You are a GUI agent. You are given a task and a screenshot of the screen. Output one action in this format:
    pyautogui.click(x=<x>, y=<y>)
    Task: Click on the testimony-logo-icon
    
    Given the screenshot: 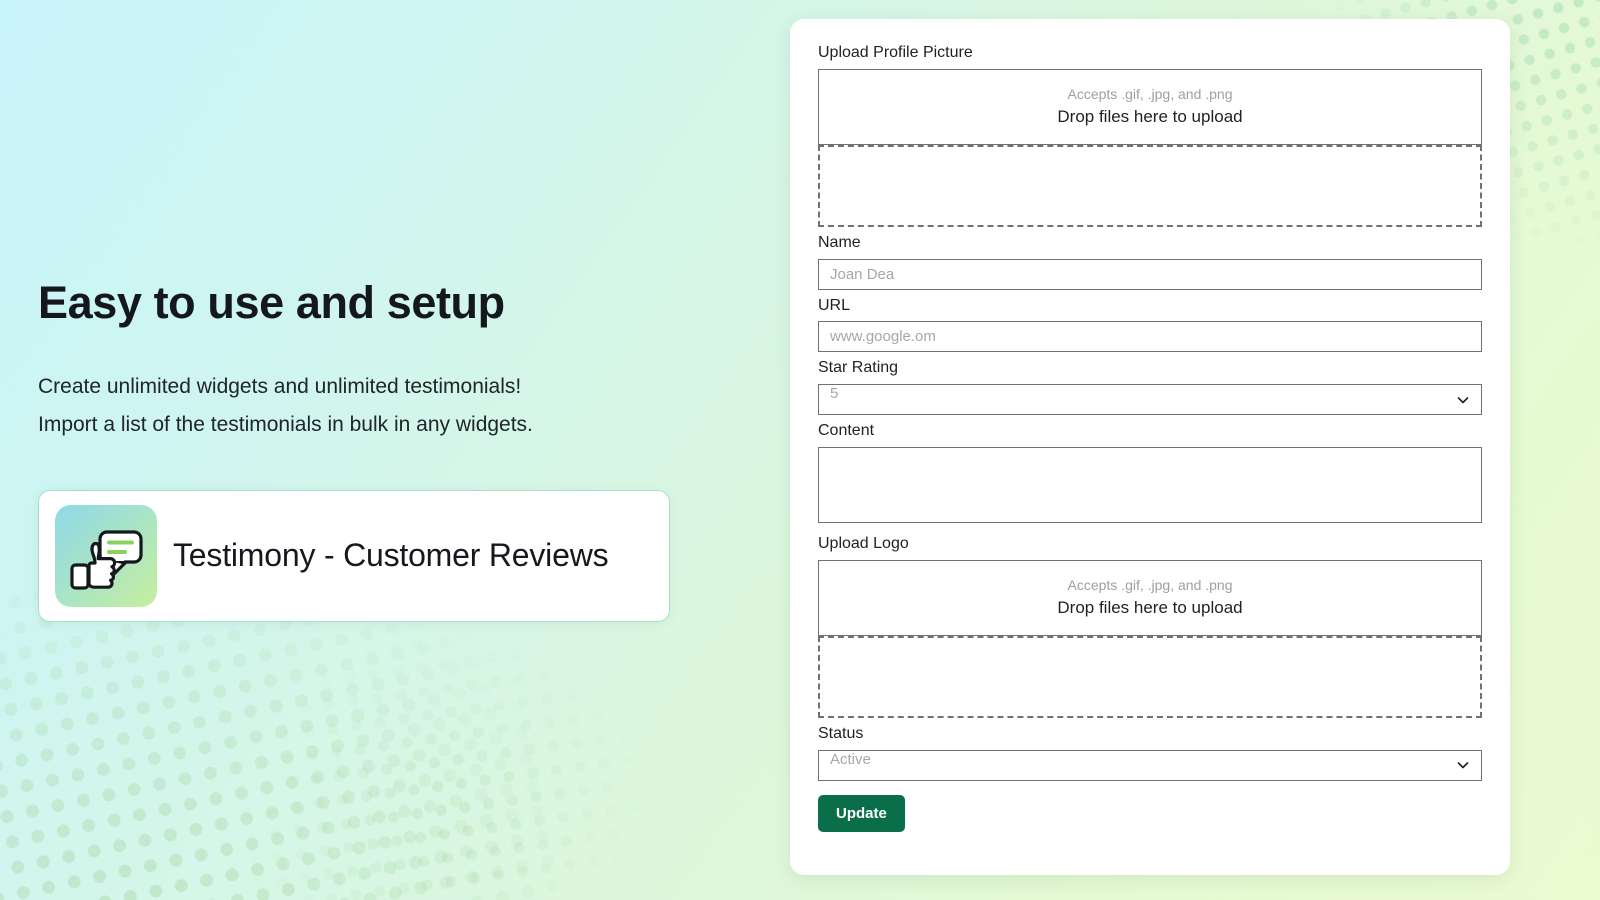 What is the action you would take?
    pyautogui.click(x=106, y=555)
    